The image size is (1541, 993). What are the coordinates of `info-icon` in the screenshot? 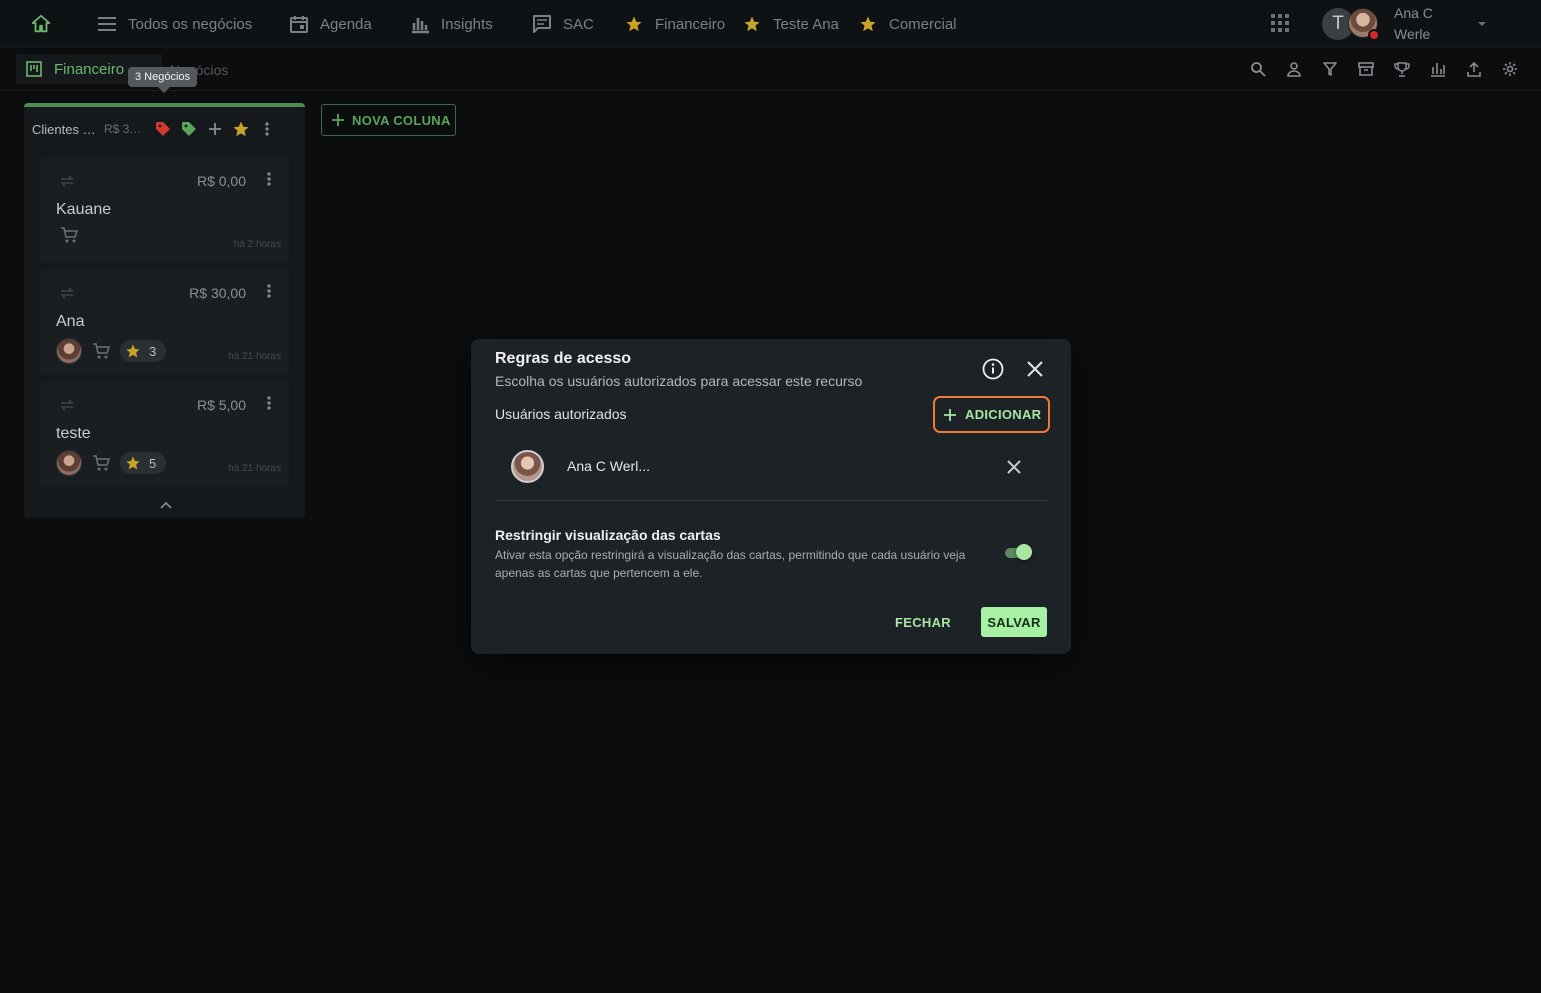 It's located at (993, 369).